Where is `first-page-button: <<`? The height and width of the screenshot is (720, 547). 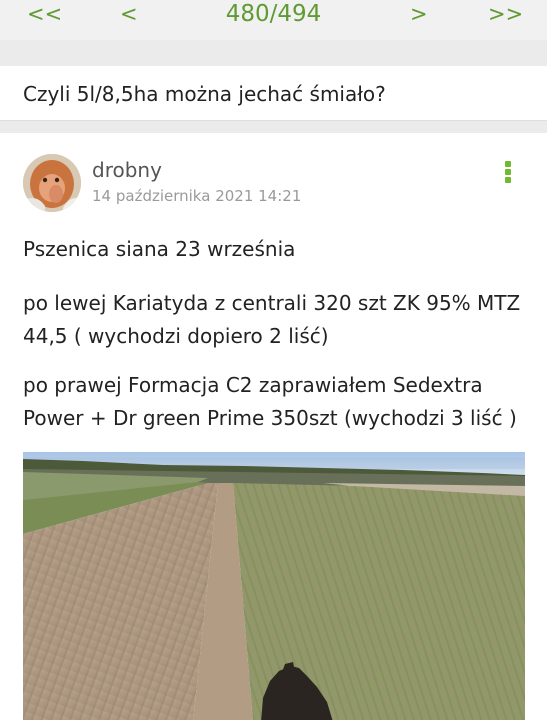
first-page-button: << is located at coordinates (44, 14).